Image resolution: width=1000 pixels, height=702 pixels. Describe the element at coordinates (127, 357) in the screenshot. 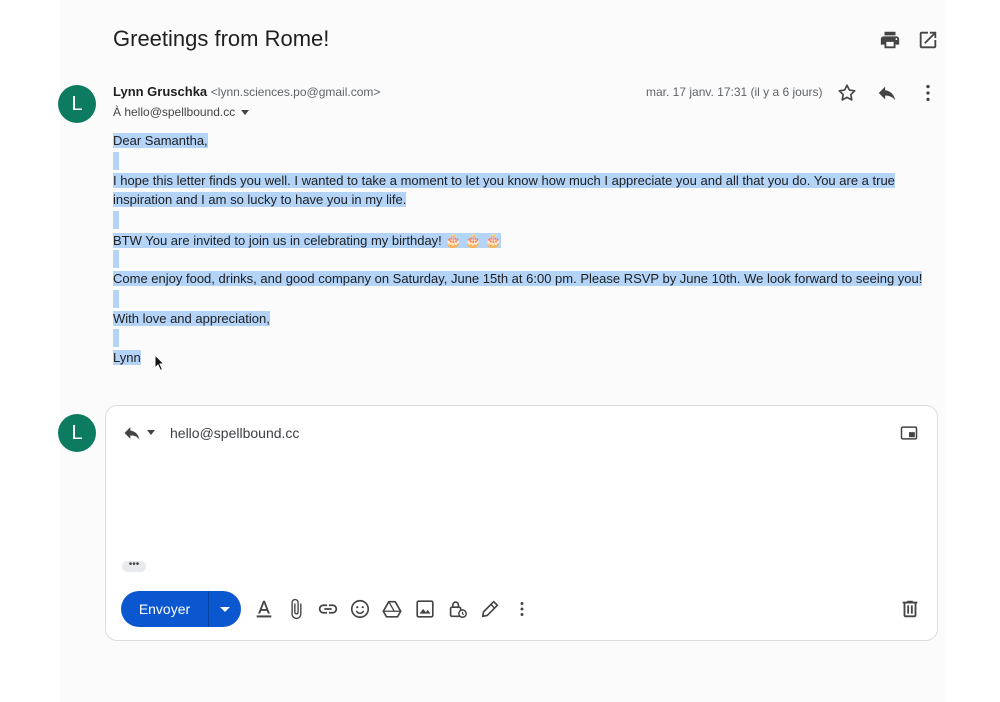

I see `body-signature: Lynn` at that location.